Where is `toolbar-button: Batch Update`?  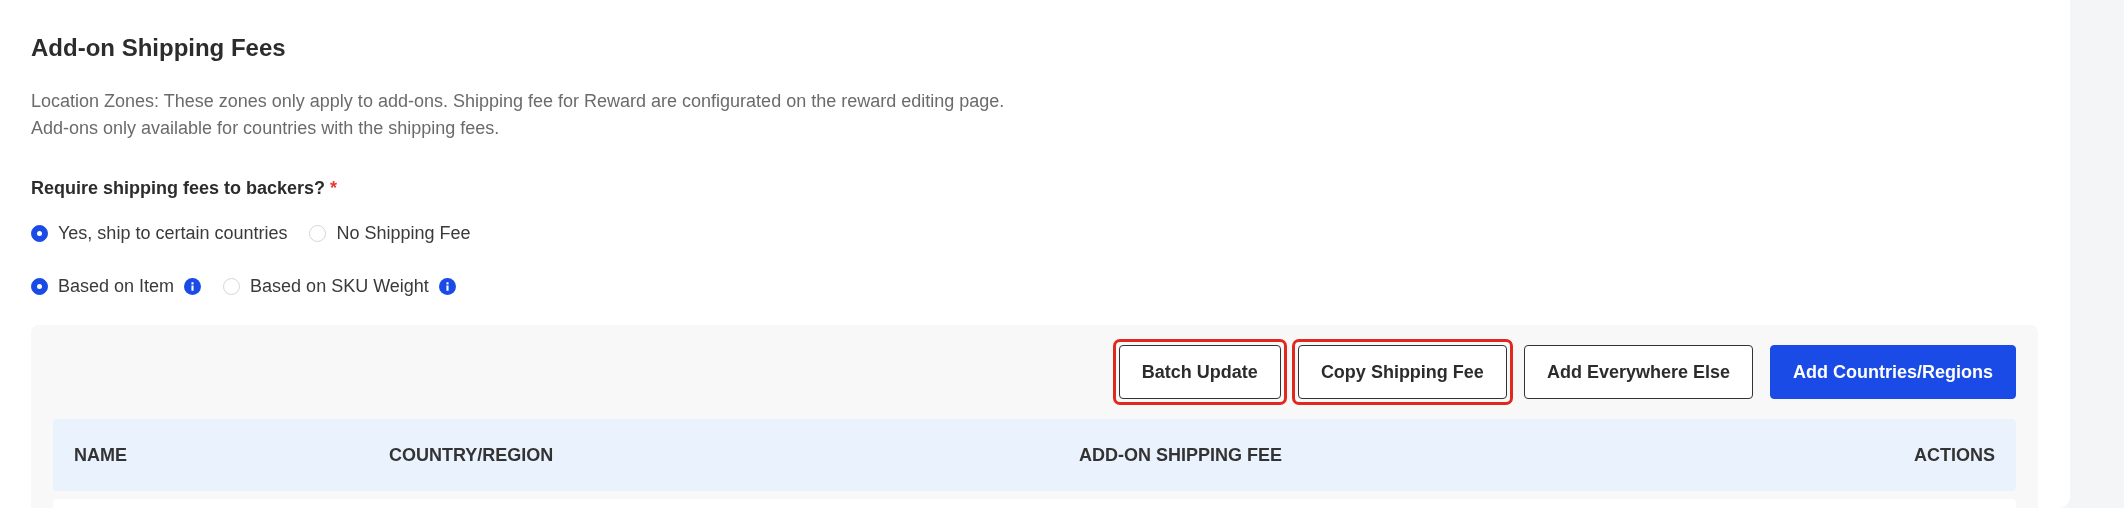 toolbar-button: Batch Update is located at coordinates (1199, 372).